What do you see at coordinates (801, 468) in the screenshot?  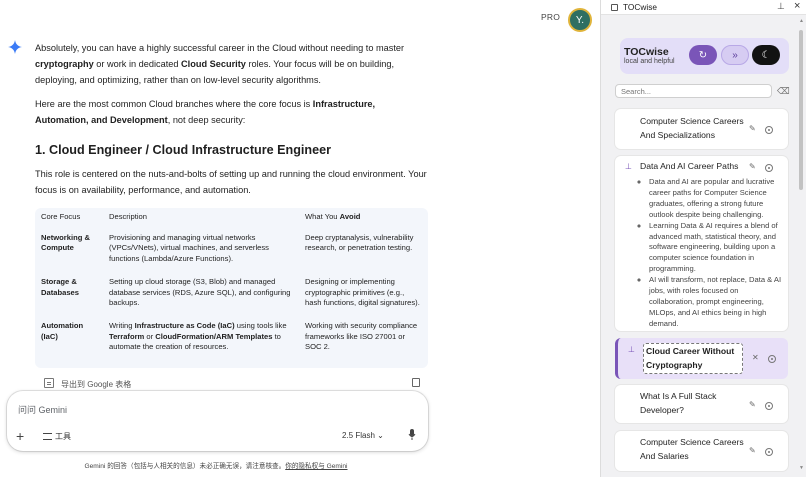 I see `scroll-down-arrow: ▼` at bounding box center [801, 468].